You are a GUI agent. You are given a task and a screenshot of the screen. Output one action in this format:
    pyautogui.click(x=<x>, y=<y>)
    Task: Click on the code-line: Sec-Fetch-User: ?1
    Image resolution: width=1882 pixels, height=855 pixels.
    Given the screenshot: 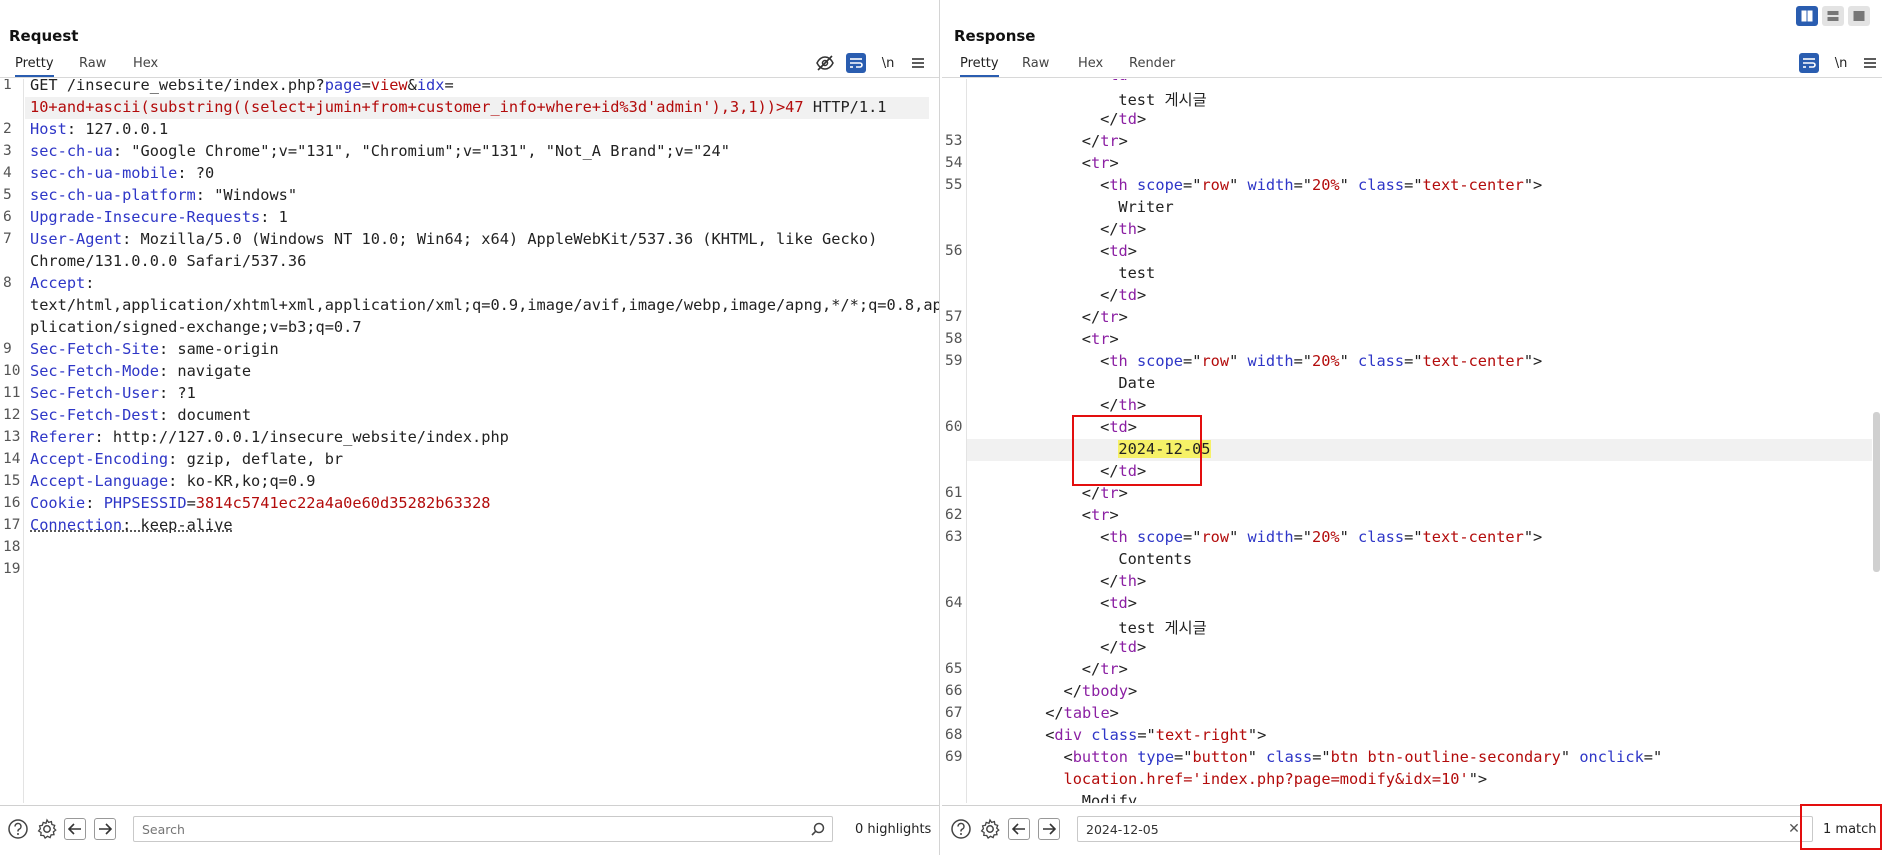 What is the action you would take?
    pyautogui.click(x=113, y=393)
    